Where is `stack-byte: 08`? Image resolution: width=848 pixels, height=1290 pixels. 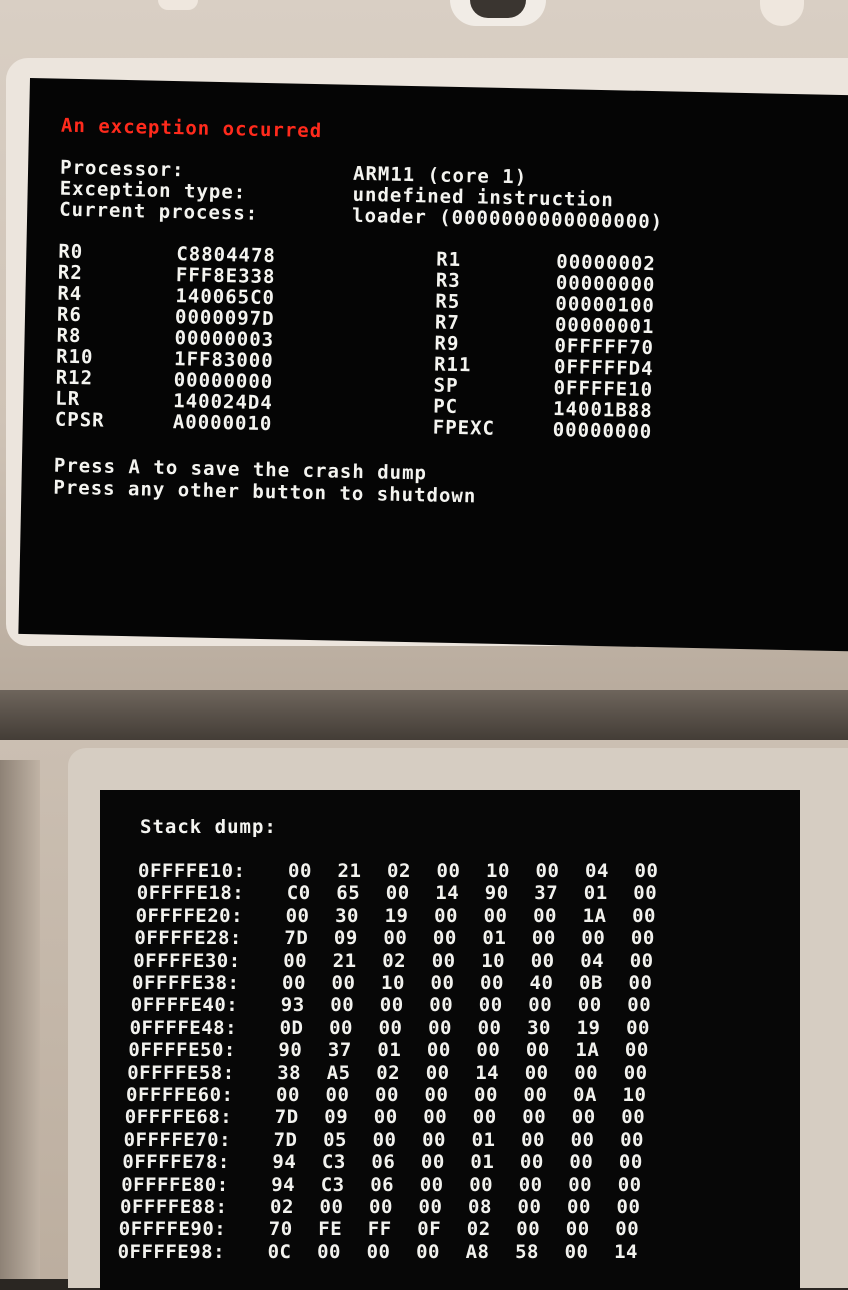 stack-byte: 08 is located at coordinates (480, 1207).